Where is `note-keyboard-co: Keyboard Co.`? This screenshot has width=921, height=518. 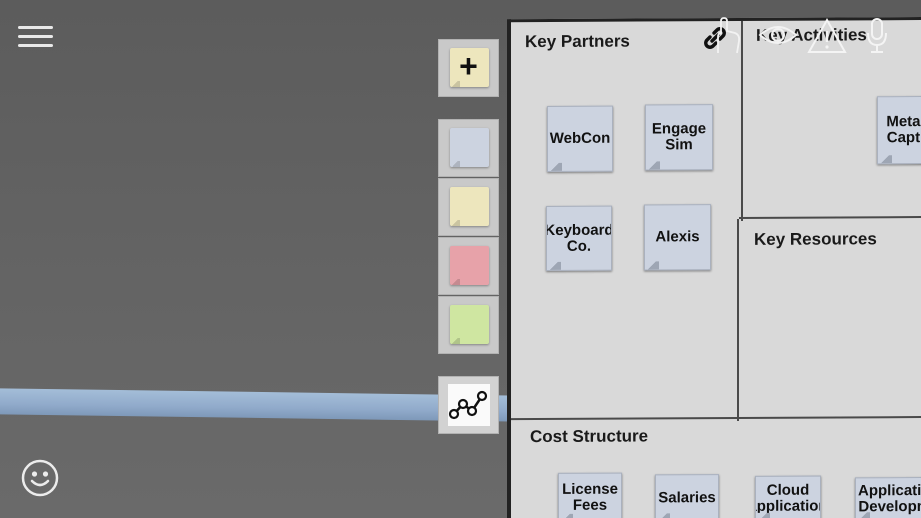
note-keyboard-co: Keyboard Co. is located at coordinates (579, 238).